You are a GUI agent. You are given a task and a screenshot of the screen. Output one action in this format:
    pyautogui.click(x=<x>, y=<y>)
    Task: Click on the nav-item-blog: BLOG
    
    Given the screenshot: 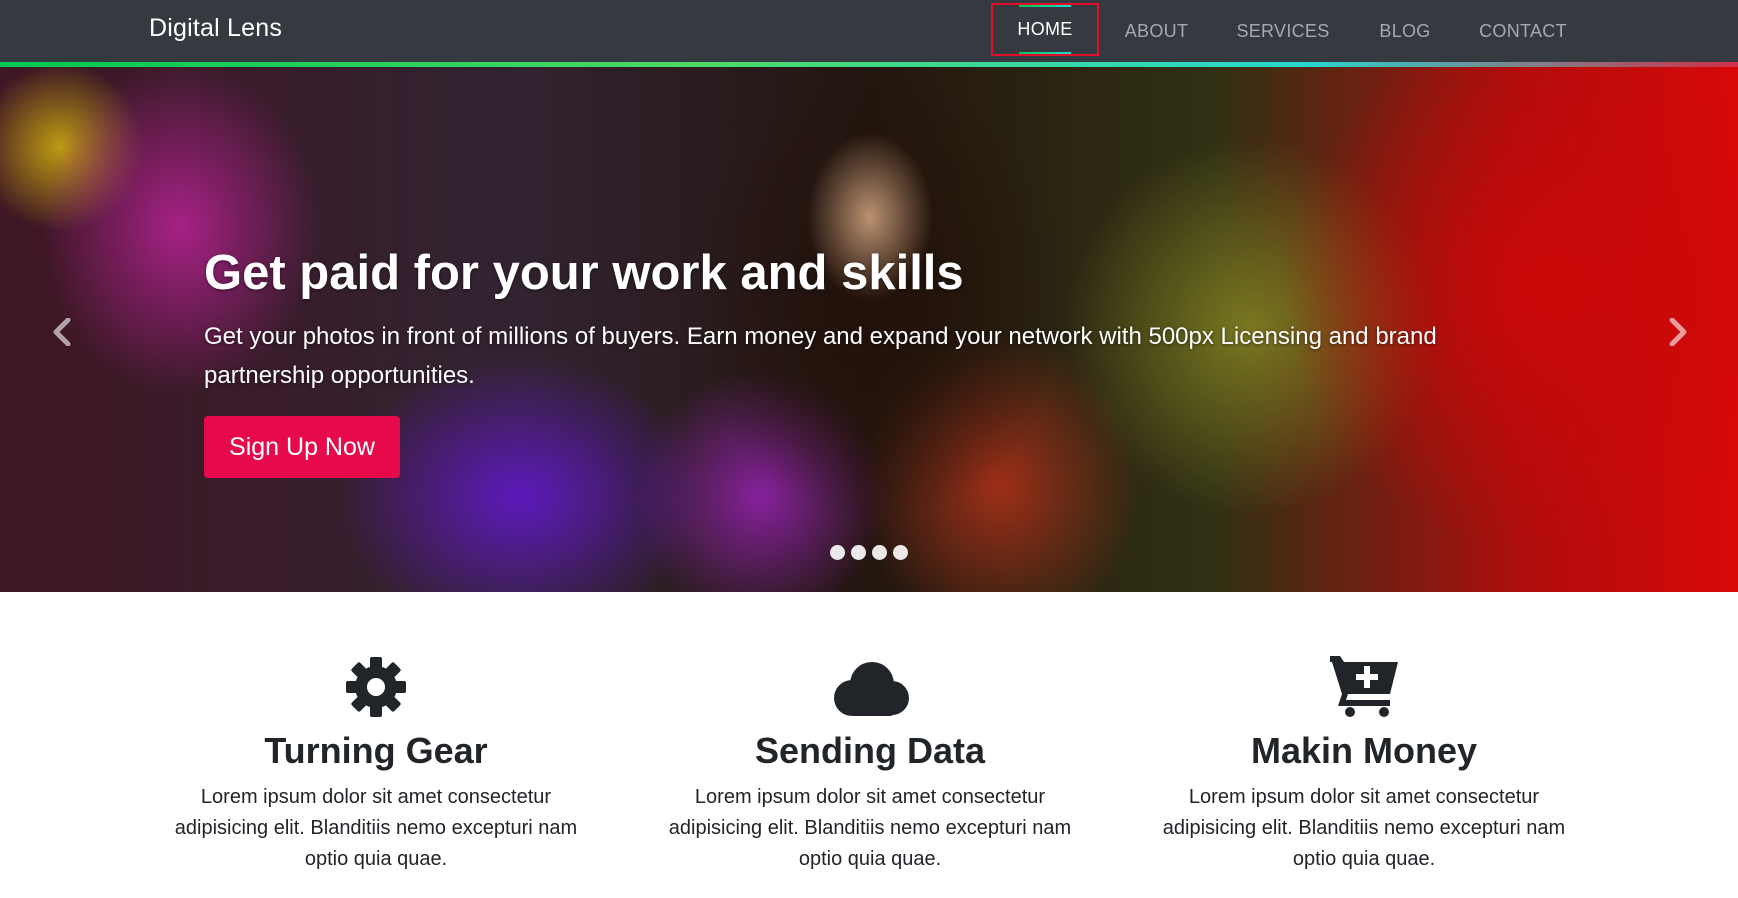 What is the action you would take?
    pyautogui.click(x=1405, y=31)
    